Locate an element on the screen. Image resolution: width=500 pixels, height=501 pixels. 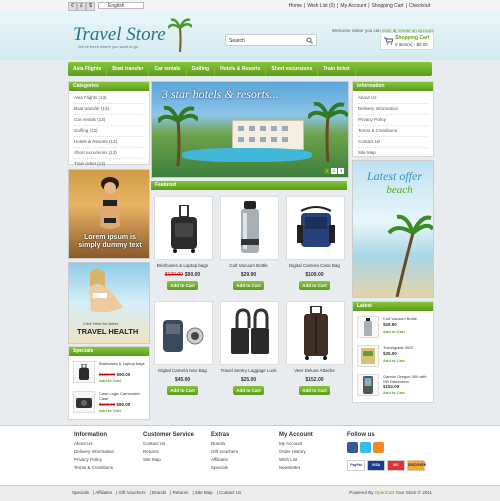
category-item: Boat transfer (13) is located at coordinates (109, 109).